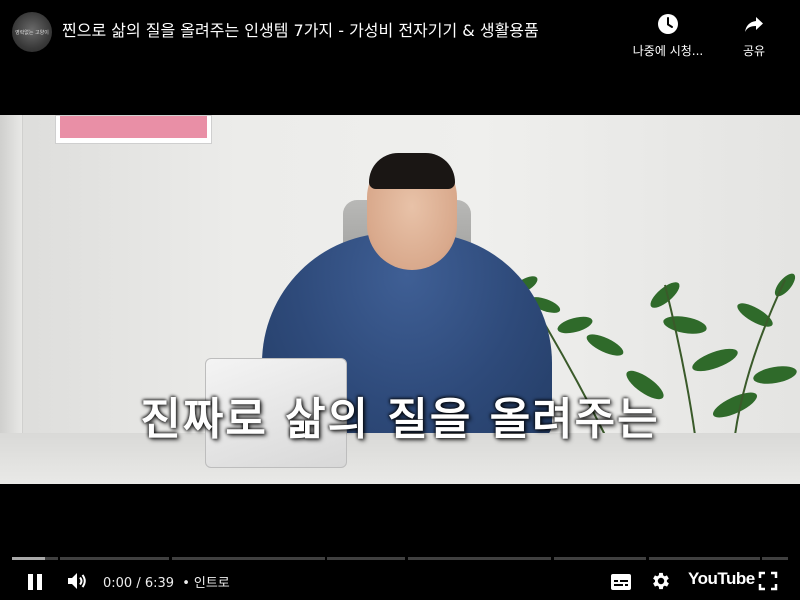  What do you see at coordinates (754, 24) in the screenshot?
I see `share-arrow-icon` at bounding box center [754, 24].